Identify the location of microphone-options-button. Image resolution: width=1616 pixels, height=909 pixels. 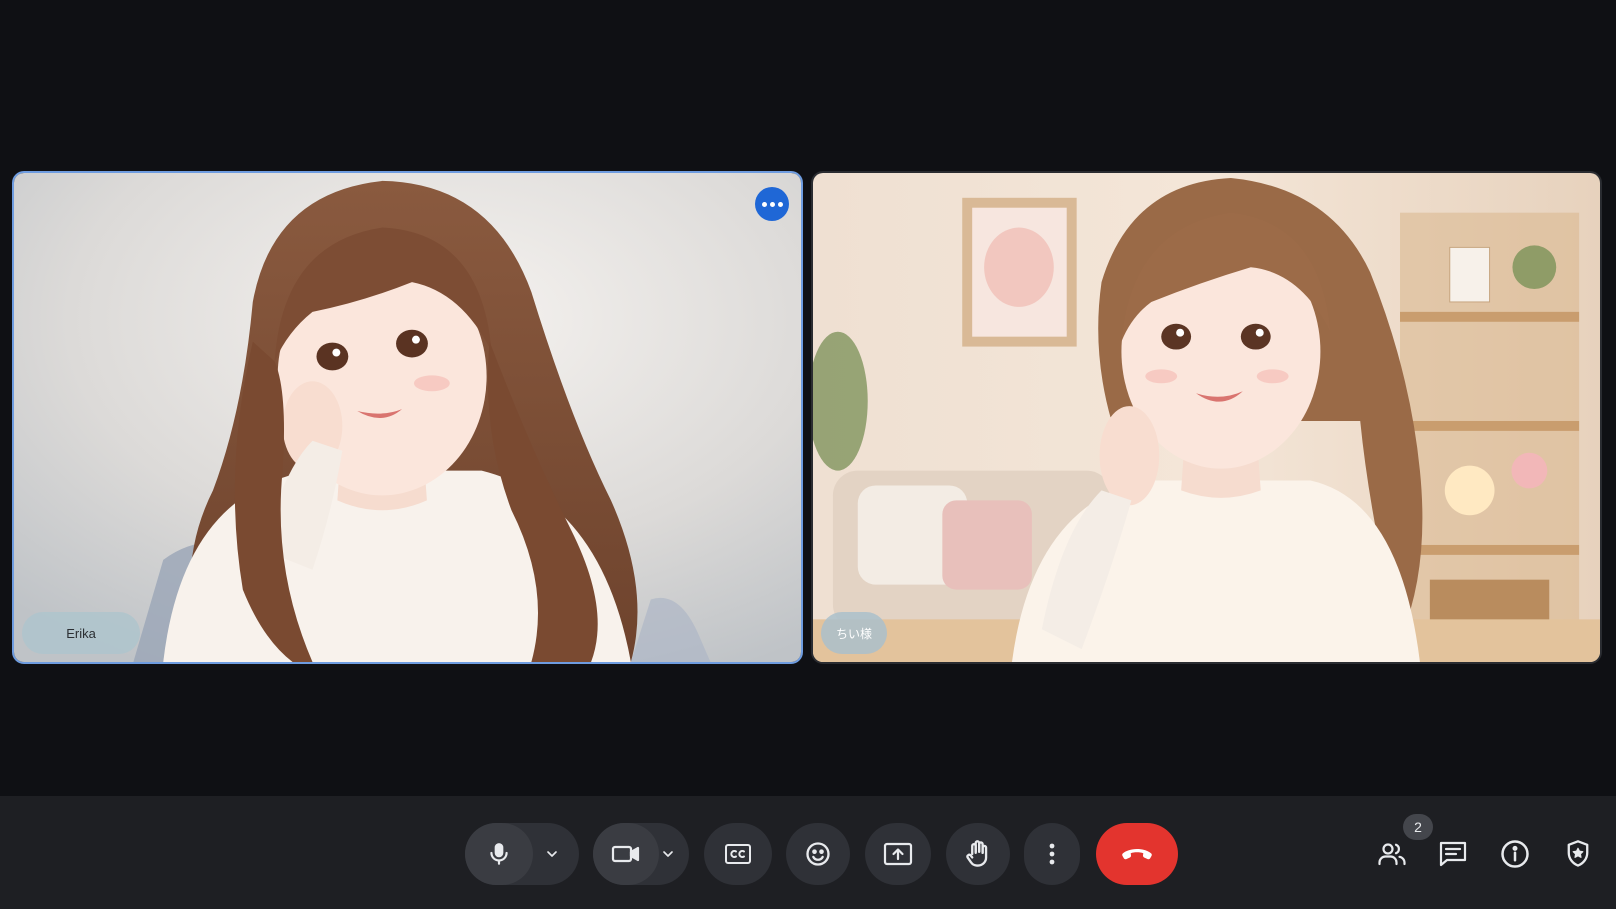
(552, 854).